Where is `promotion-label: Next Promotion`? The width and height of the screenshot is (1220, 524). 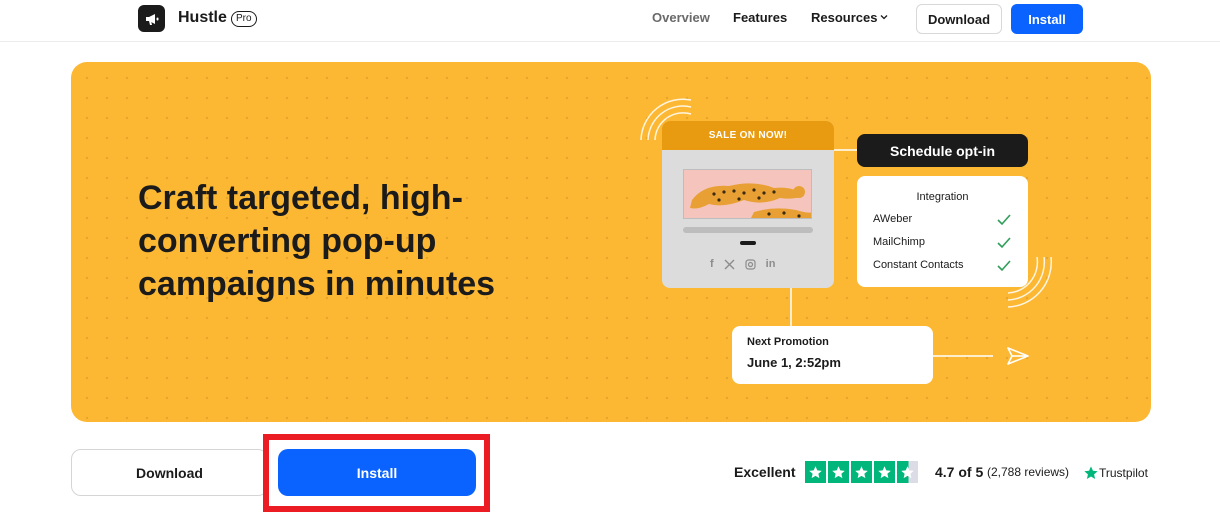 promotion-label: Next Promotion is located at coordinates (788, 342).